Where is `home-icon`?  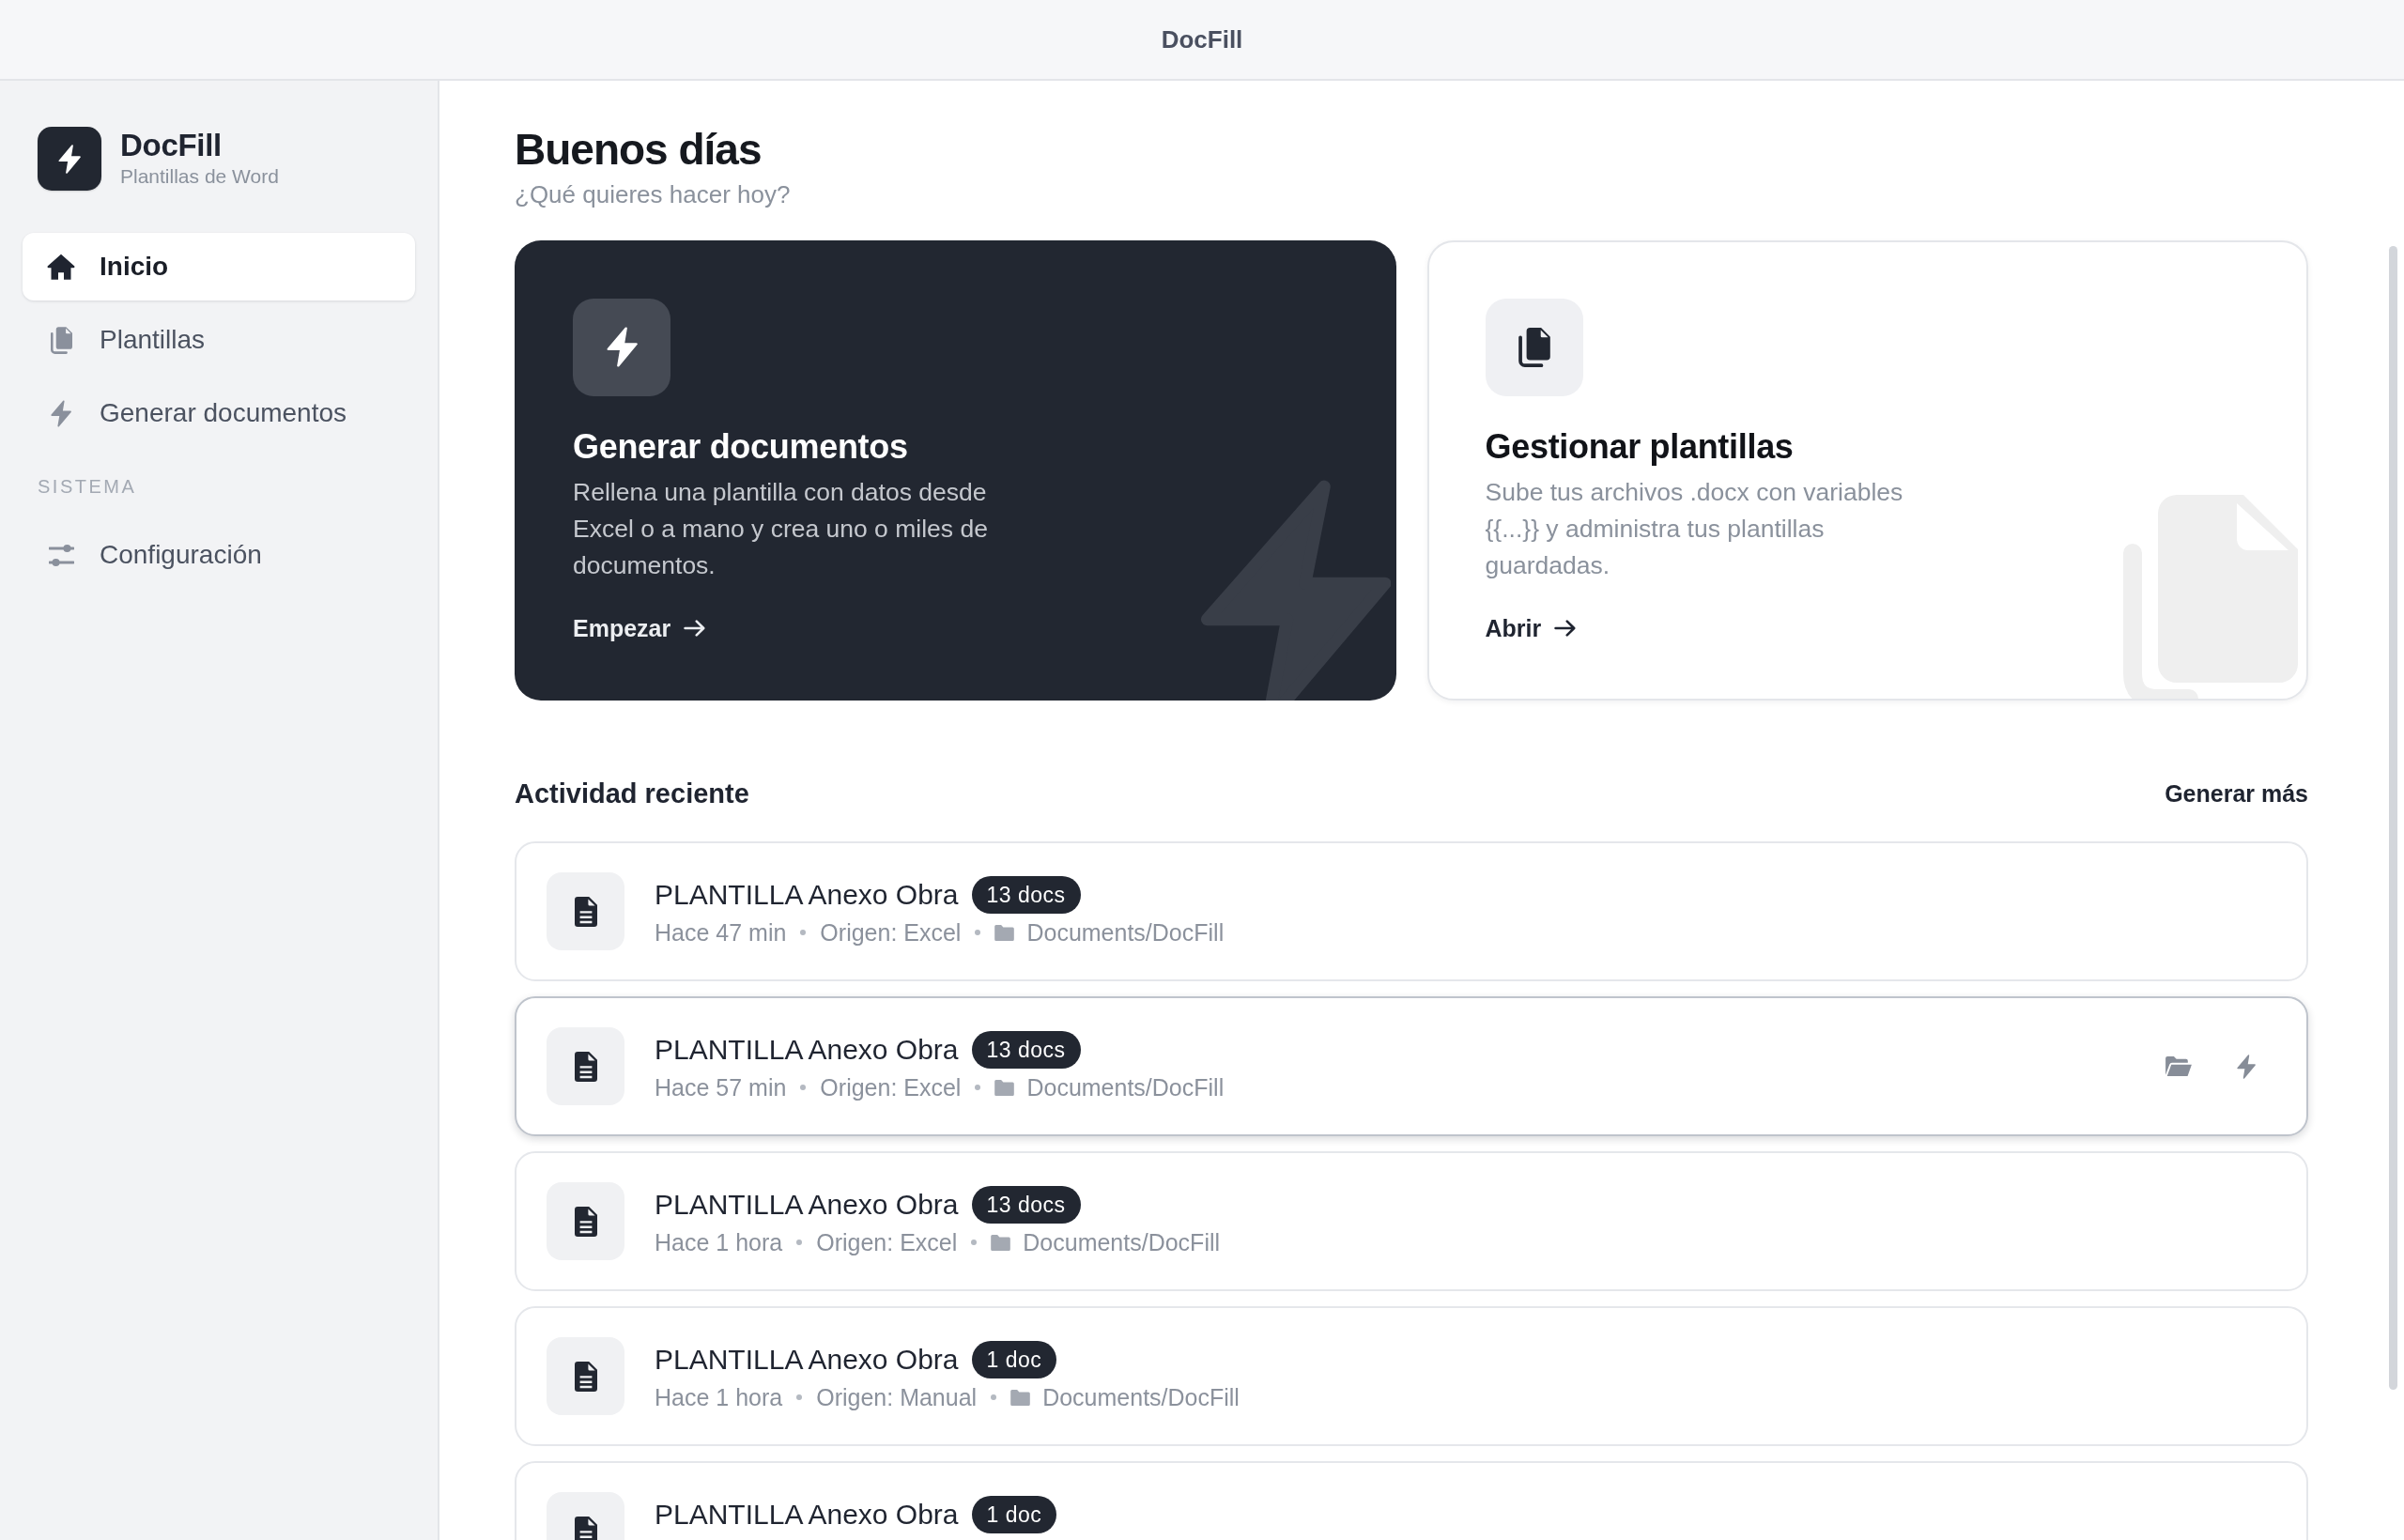 home-icon is located at coordinates (61, 267).